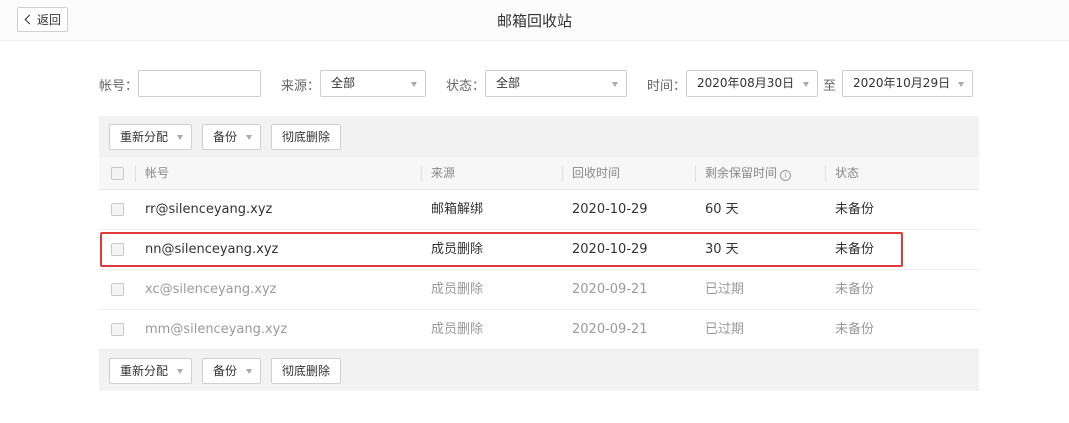 Image resolution: width=1069 pixels, height=423 pixels. Describe the element at coordinates (508, 83) in the screenshot. I see `status-filter-value: 全部` at that location.